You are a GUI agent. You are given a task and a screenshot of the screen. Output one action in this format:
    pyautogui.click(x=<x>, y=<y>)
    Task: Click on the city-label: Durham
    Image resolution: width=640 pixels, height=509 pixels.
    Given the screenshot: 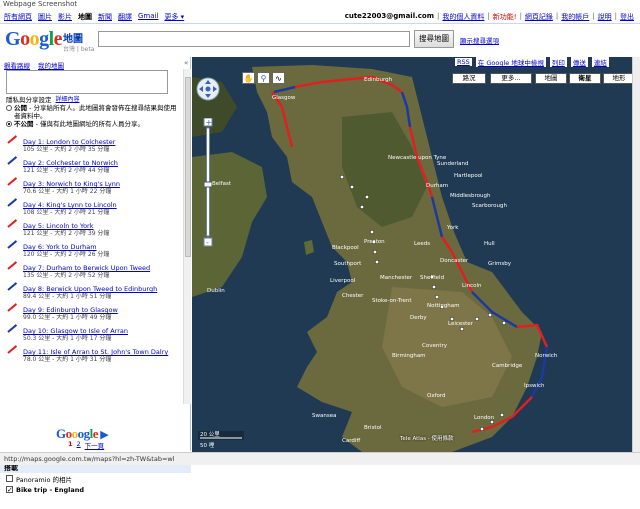 What is the action you would take?
    pyautogui.click(x=437, y=186)
    